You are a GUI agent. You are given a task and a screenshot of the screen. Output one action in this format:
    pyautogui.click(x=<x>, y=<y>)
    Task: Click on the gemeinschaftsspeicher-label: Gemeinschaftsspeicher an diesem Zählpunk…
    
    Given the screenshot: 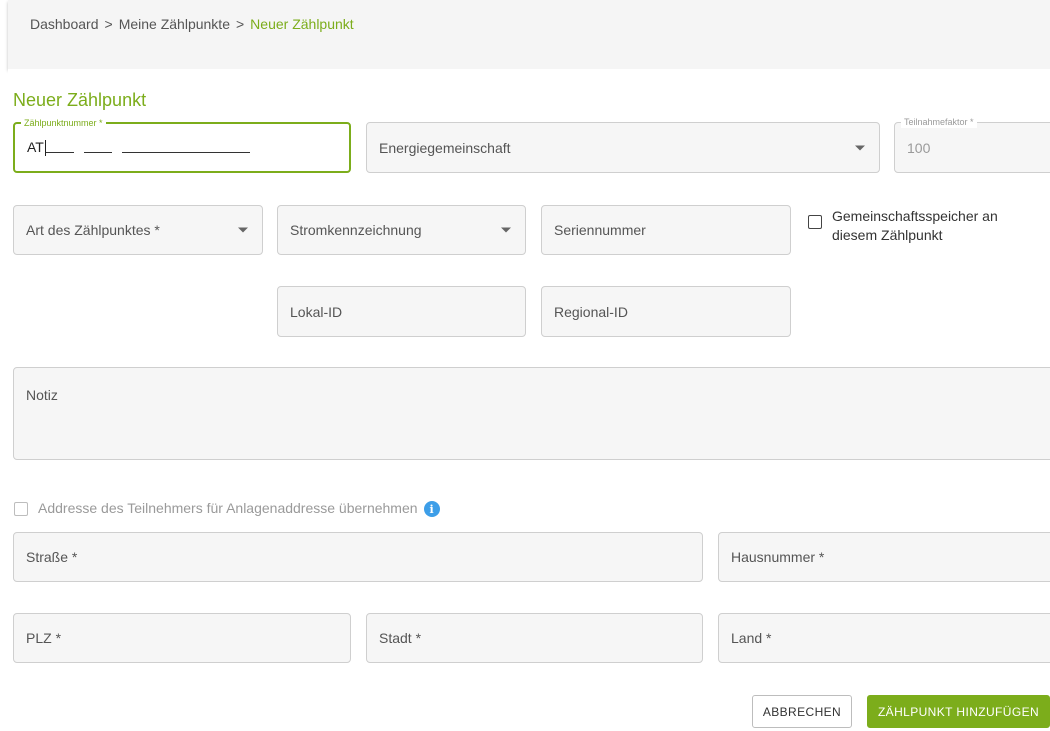 What is the action you would take?
    pyautogui.click(x=915, y=226)
    